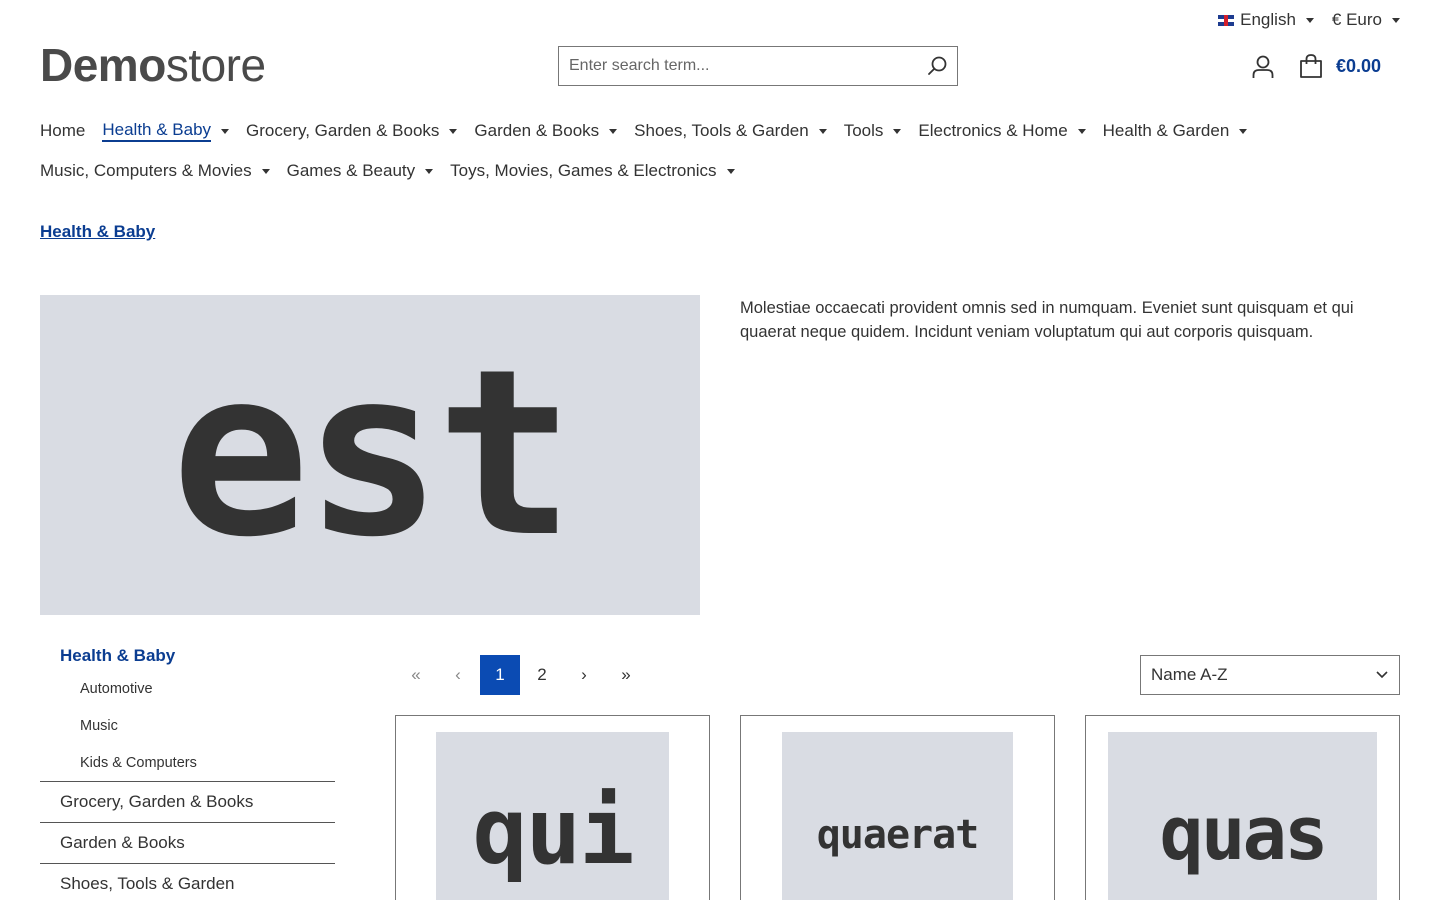 Image resolution: width=1440 pixels, height=900 pixels. What do you see at coordinates (583, 170) in the screenshot?
I see `nav-item-label: Toys, Movies, Games & Electronics` at bounding box center [583, 170].